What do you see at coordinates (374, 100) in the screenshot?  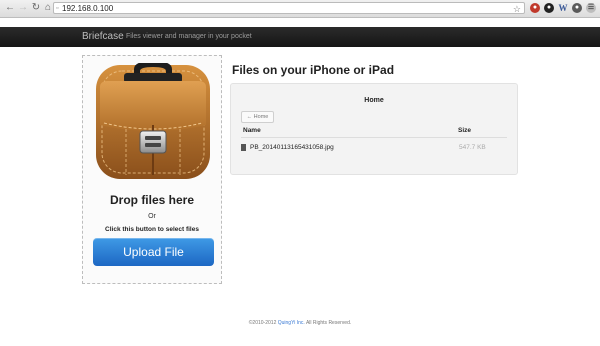 I see `current-folder-title: Home` at bounding box center [374, 100].